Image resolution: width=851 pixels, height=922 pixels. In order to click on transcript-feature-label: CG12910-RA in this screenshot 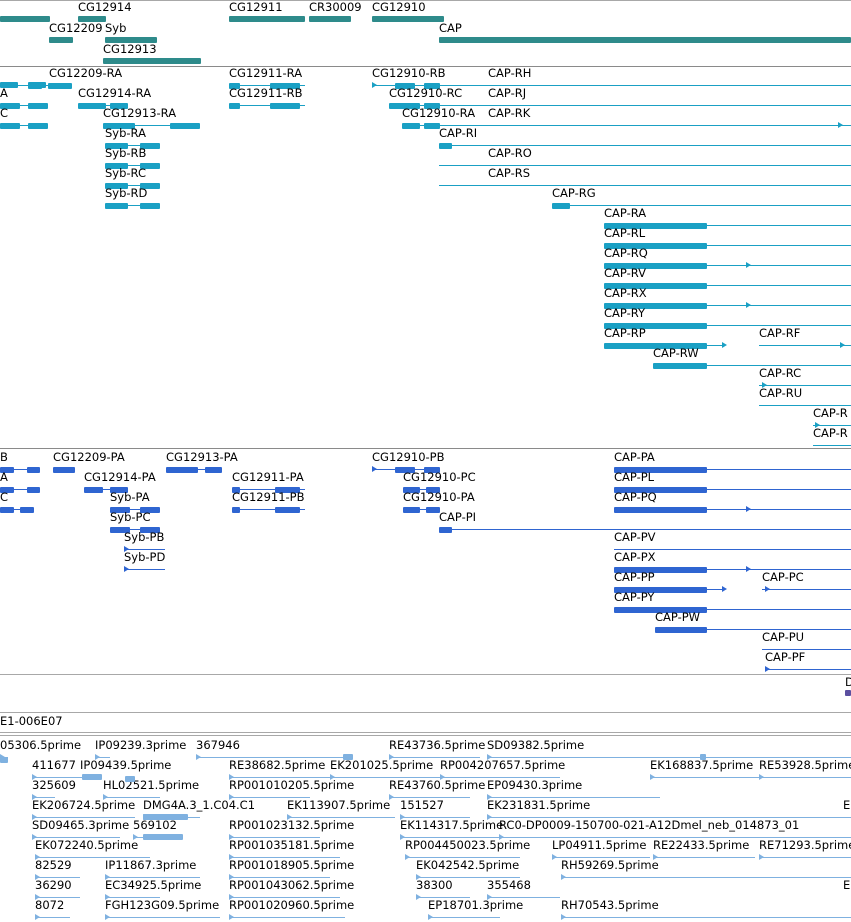, I will do `click(438, 113)`.